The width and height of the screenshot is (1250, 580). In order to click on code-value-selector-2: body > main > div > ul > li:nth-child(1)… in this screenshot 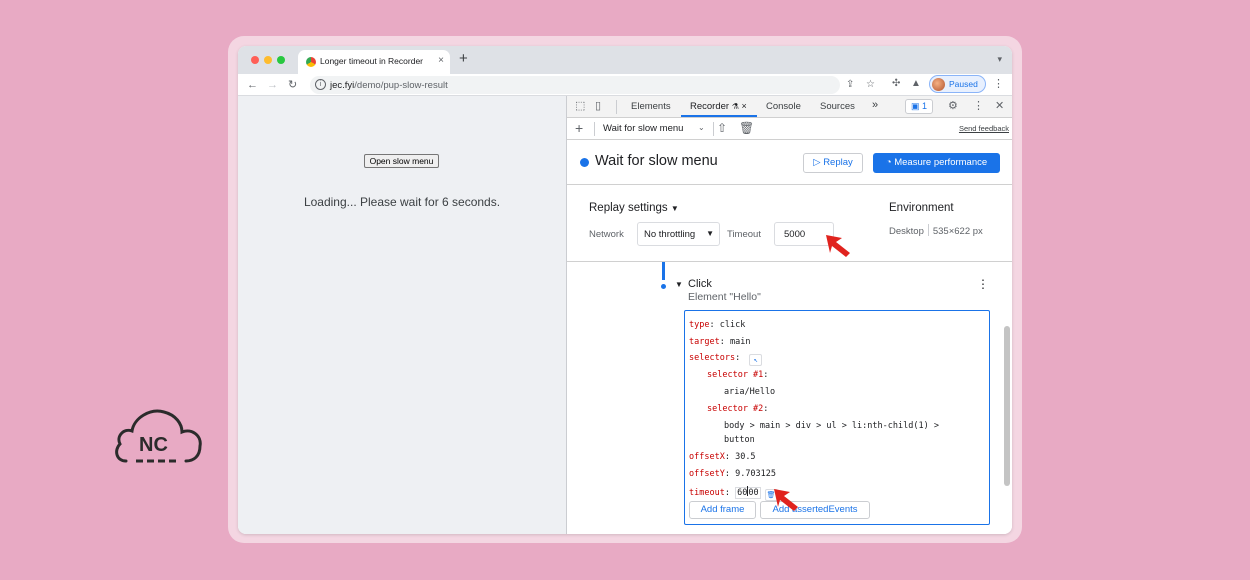, I will do `click(831, 426)`.